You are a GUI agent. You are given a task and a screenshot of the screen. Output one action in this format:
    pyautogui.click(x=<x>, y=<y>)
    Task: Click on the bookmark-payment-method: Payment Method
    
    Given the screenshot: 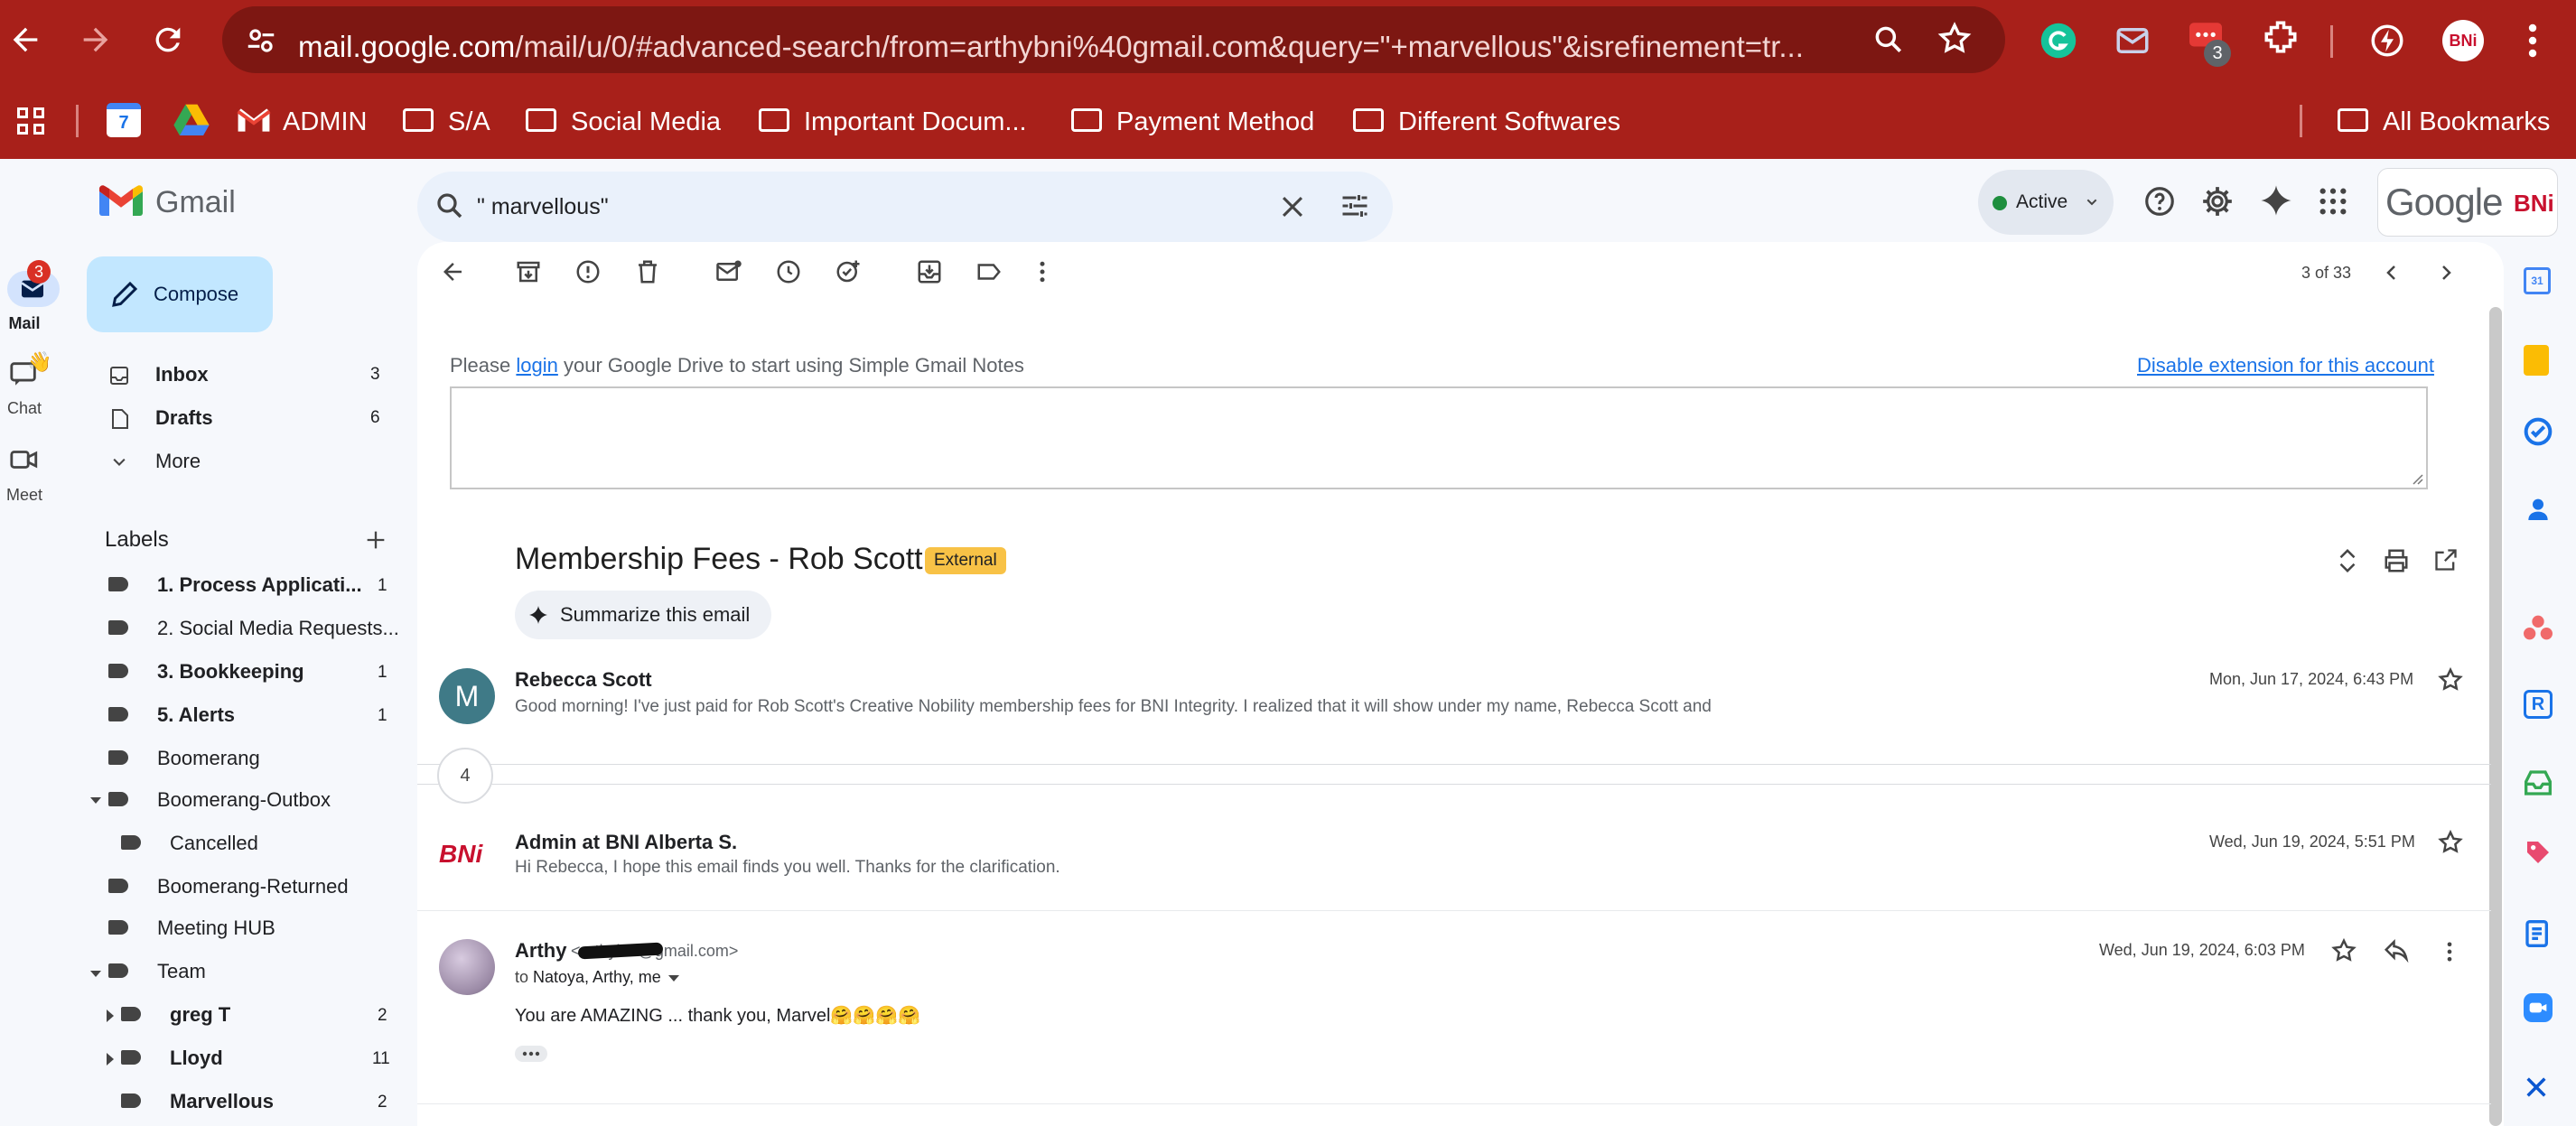 What is the action you would take?
    pyautogui.click(x=1192, y=122)
    